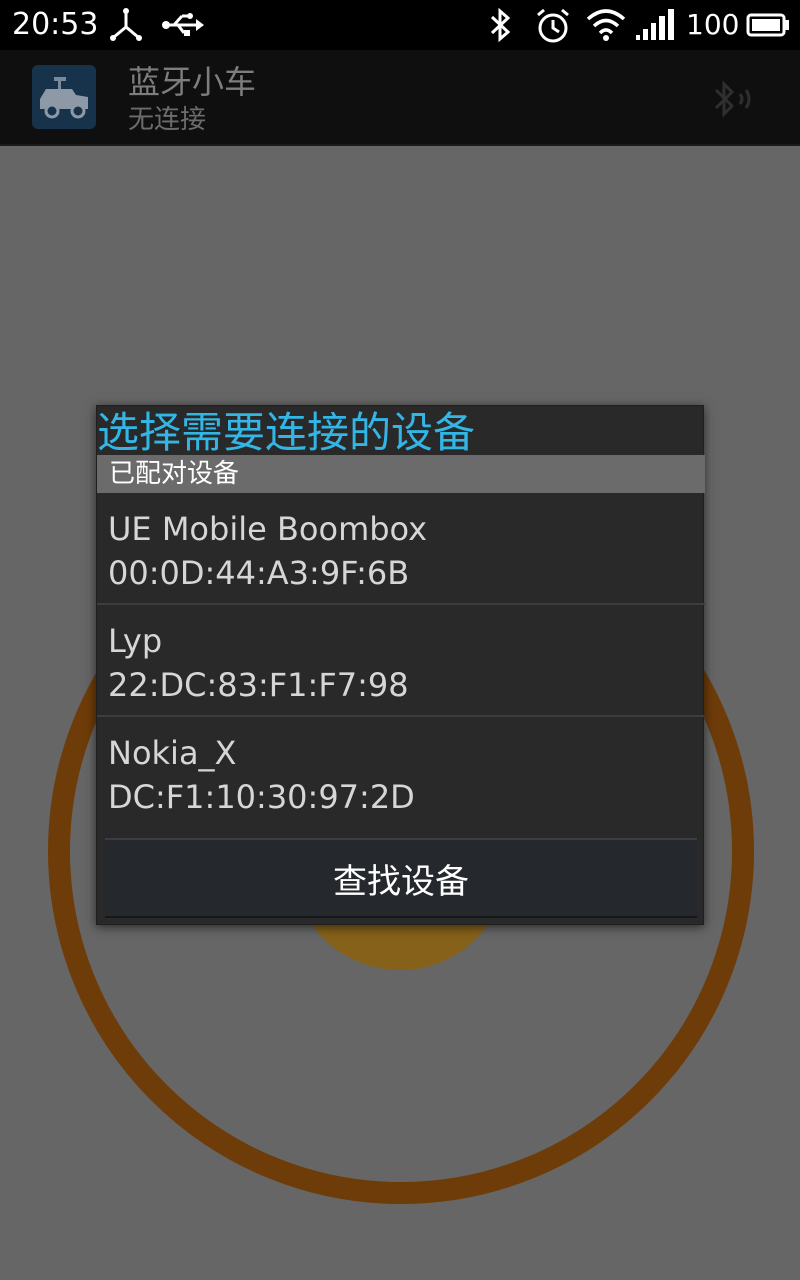  Describe the element at coordinates (135, 641) in the screenshot. I see `device-name: Lyp` at that location.